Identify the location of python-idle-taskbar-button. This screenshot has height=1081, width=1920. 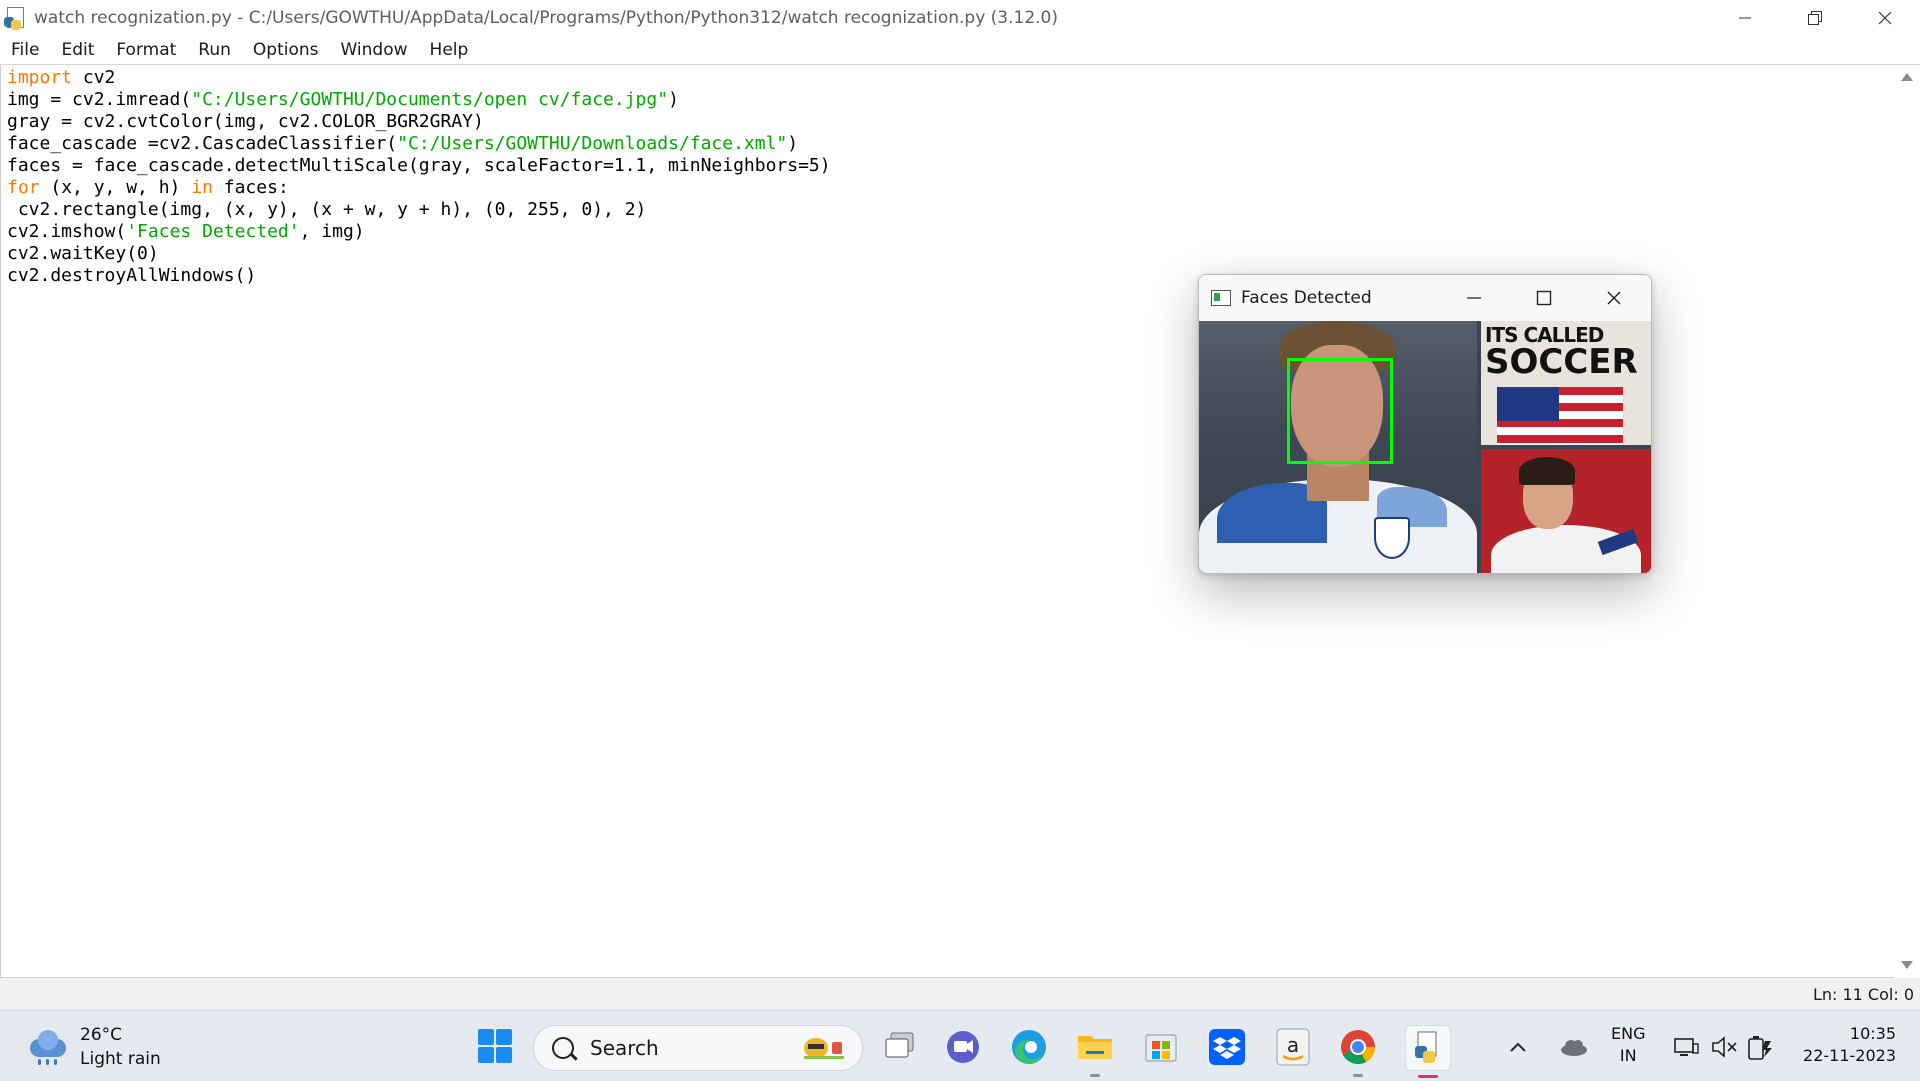
(1428, 1051).